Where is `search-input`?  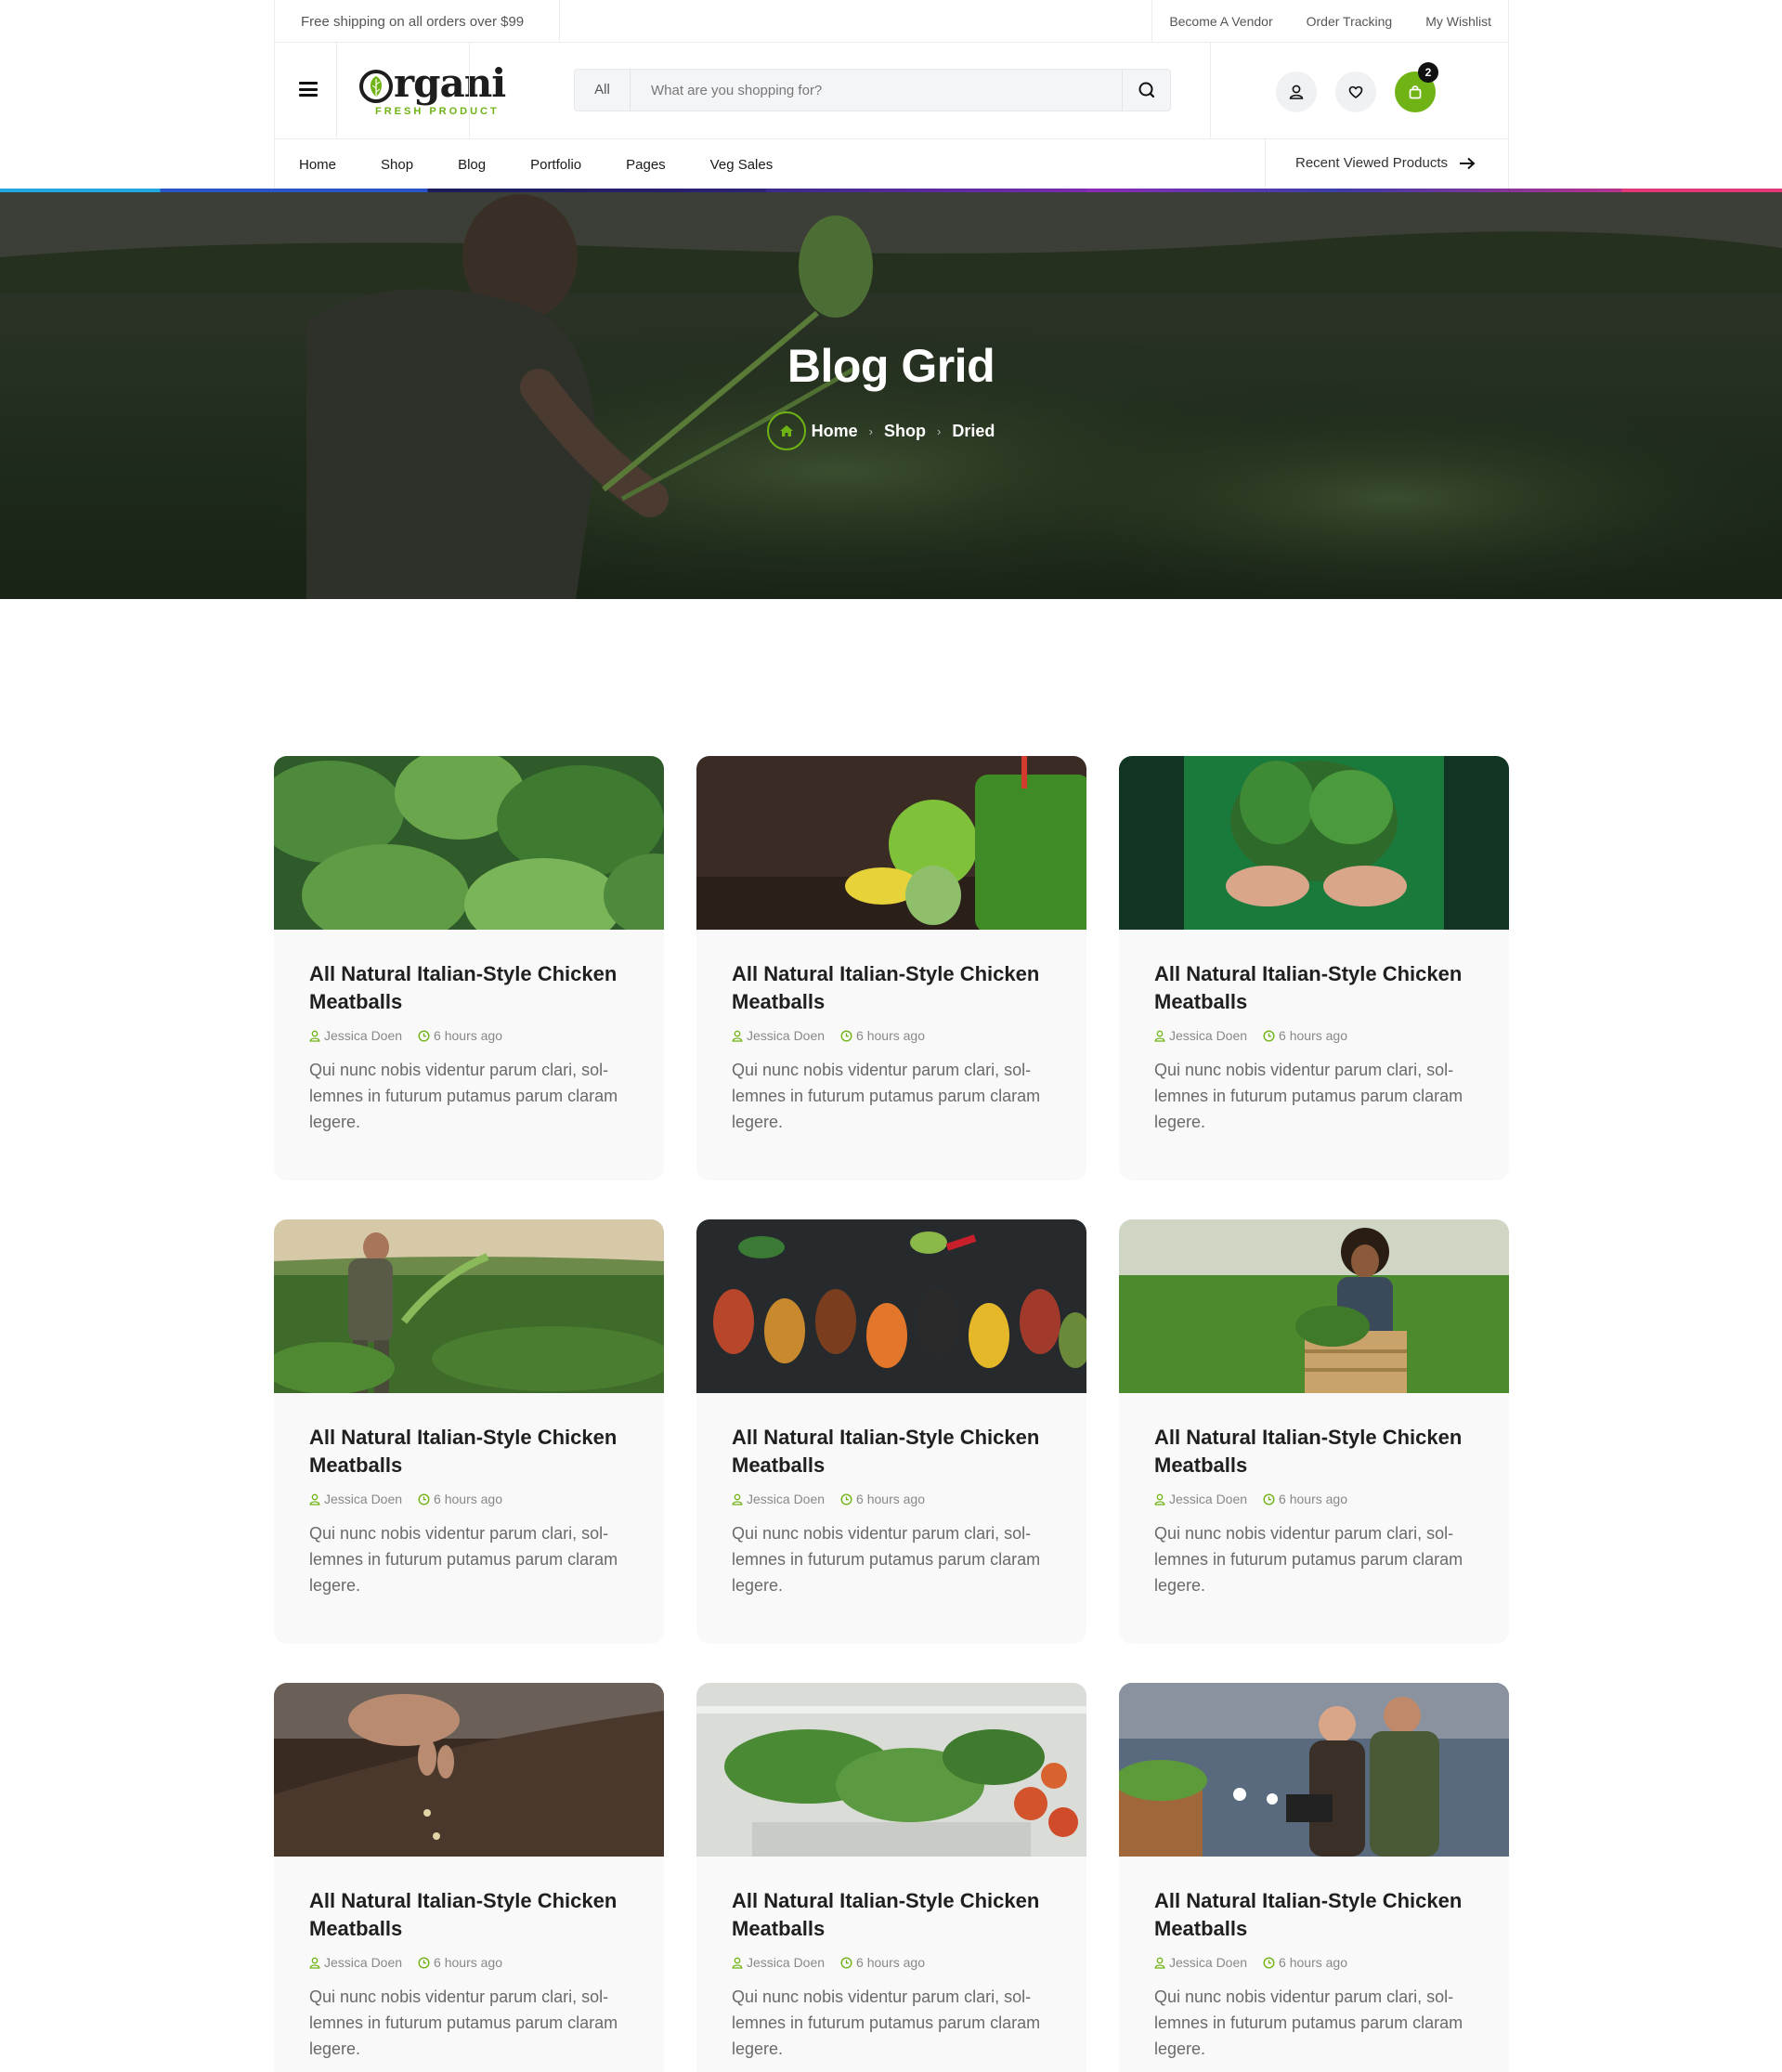
search-input is located at coordinates (877, 90).